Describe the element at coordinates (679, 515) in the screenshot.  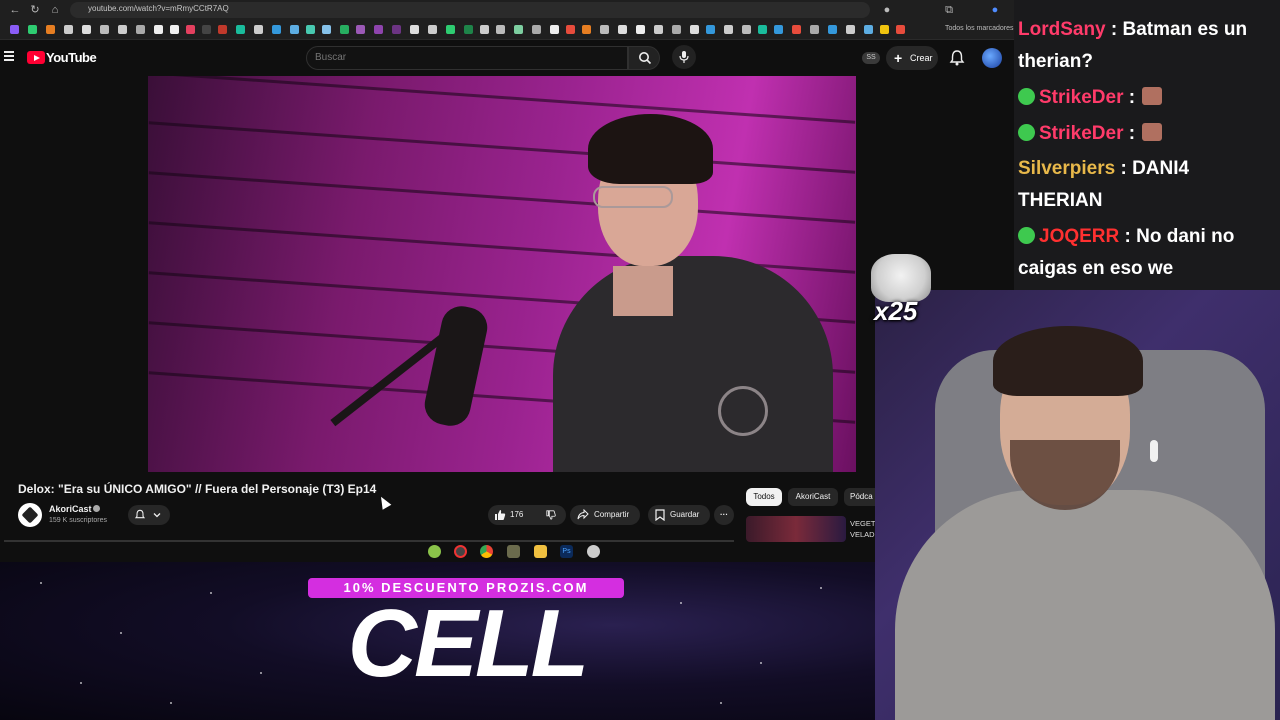
I see `save-button: Guardar` at that location.